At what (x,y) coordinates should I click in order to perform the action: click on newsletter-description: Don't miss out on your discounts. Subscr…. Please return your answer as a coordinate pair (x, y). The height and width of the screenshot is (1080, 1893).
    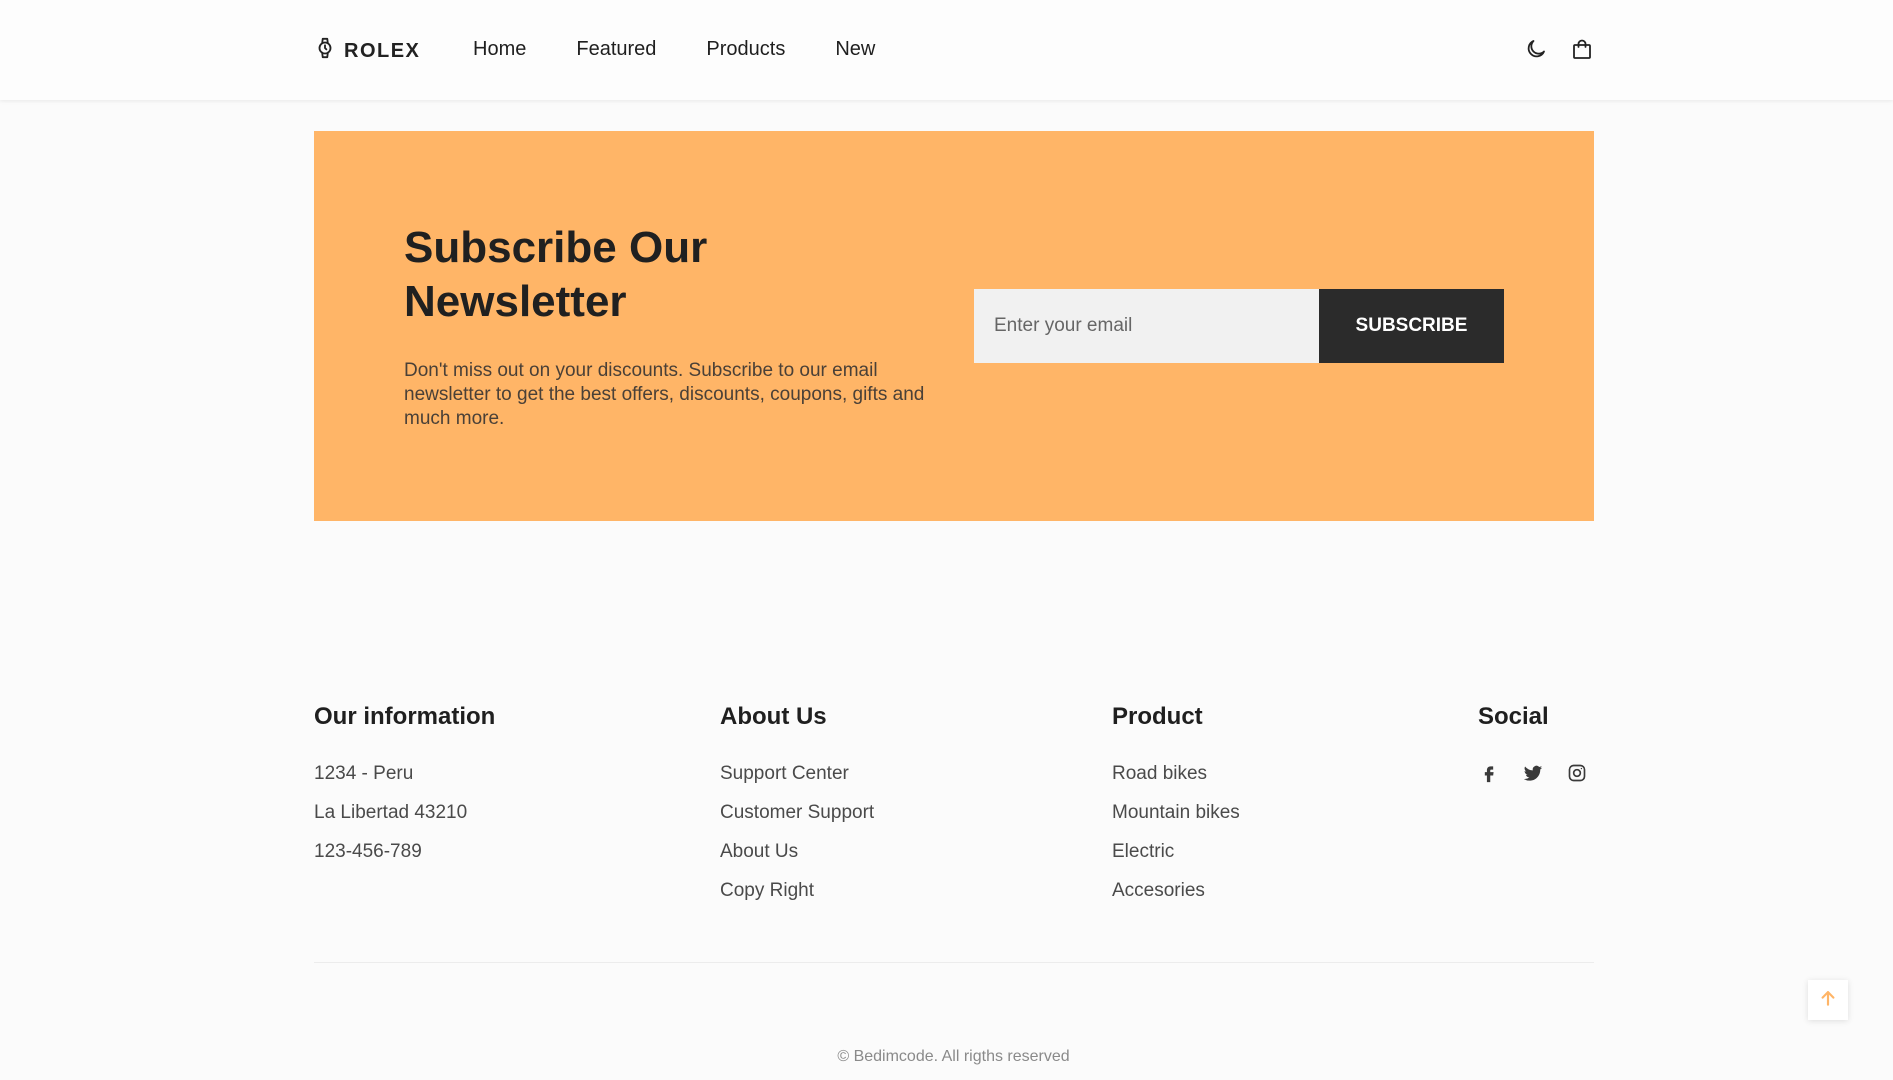
    Looking at the image, I should click on (664, 394).